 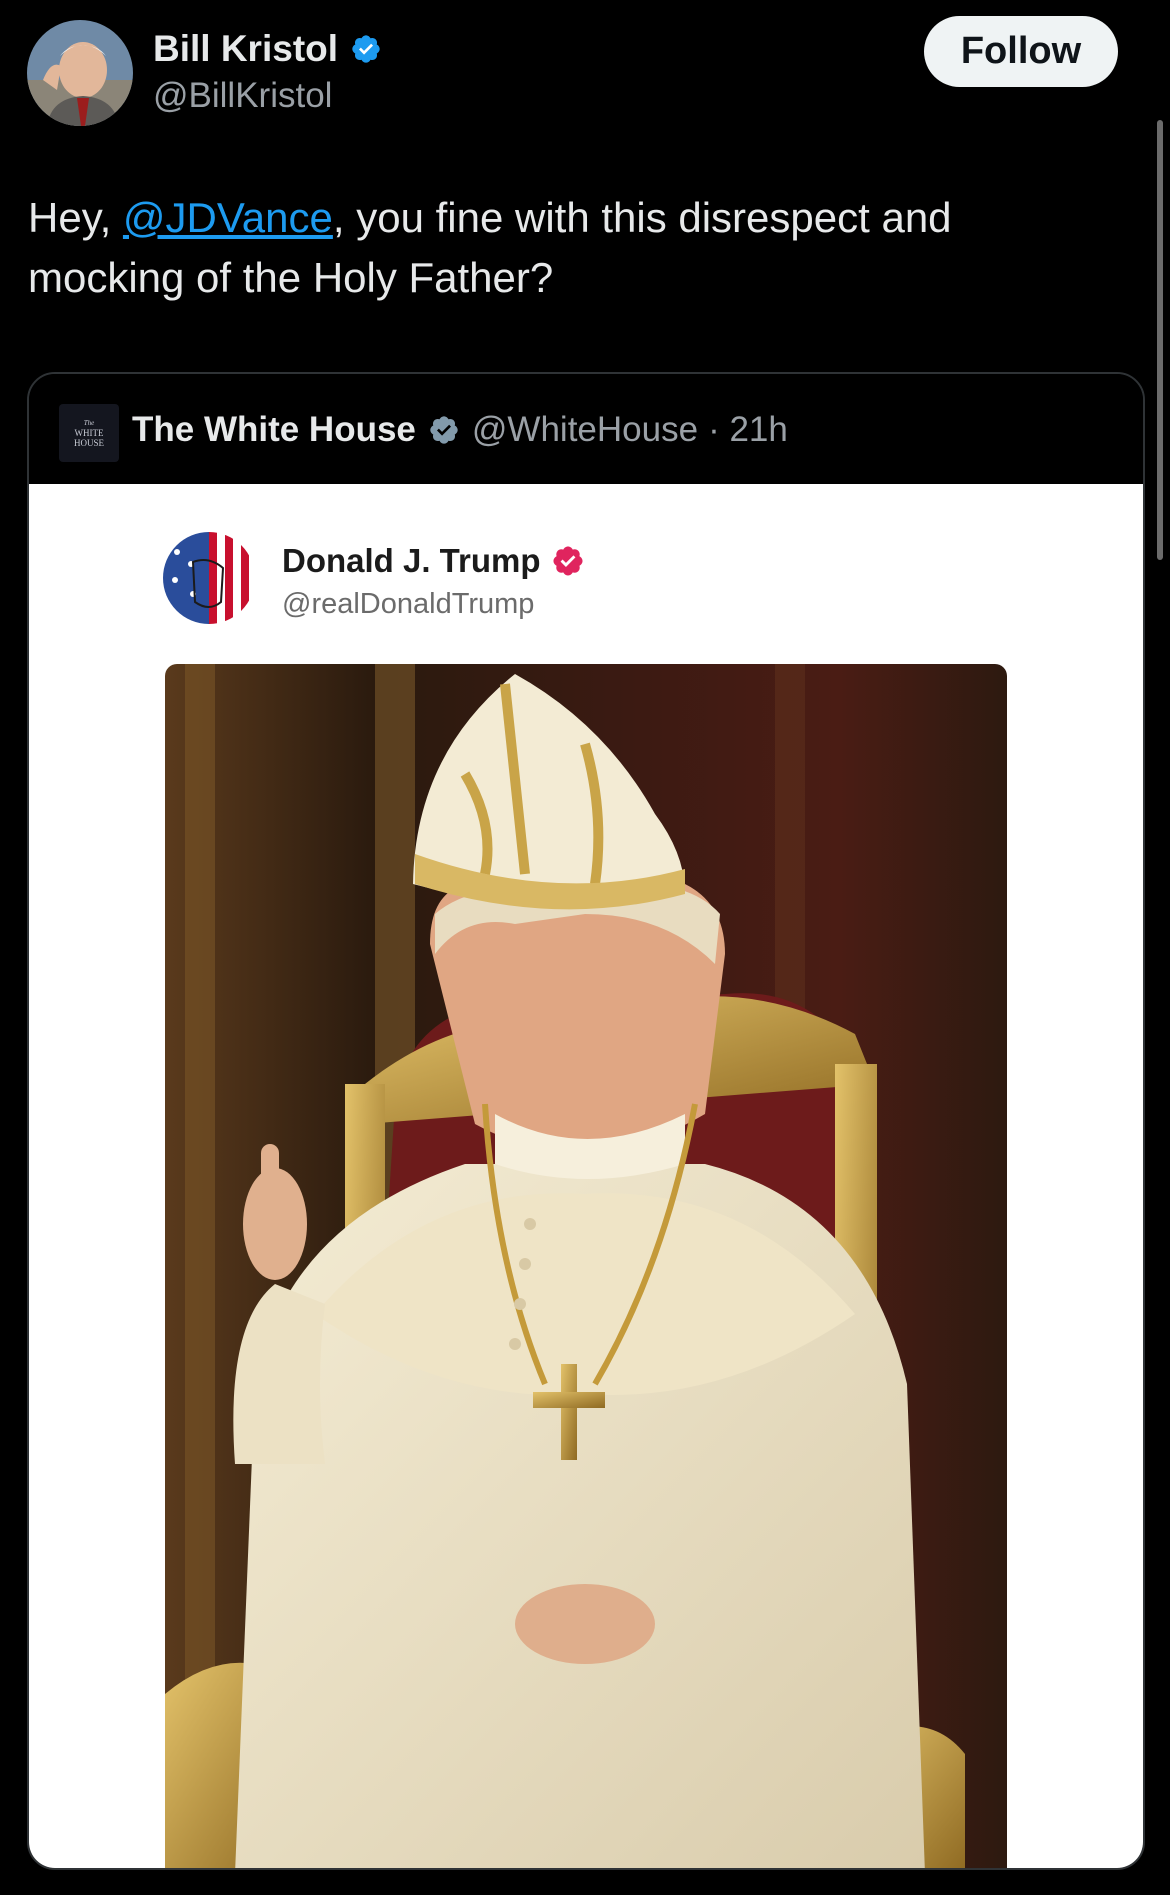 I want to click on quoted-tweet-meta: The White House @WhiteHouse · 21h, so click(x=460, y=430).